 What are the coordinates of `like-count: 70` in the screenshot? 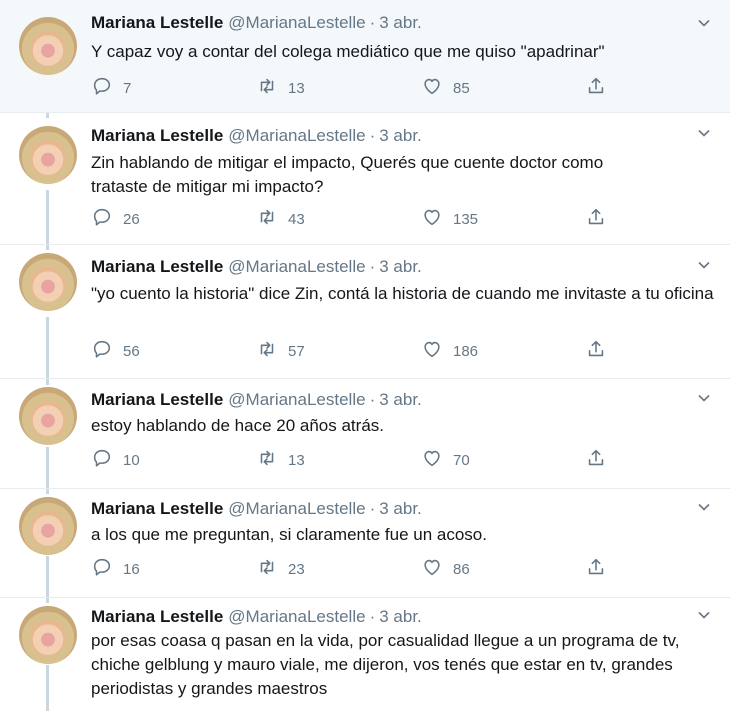 It's located at (461, 460).